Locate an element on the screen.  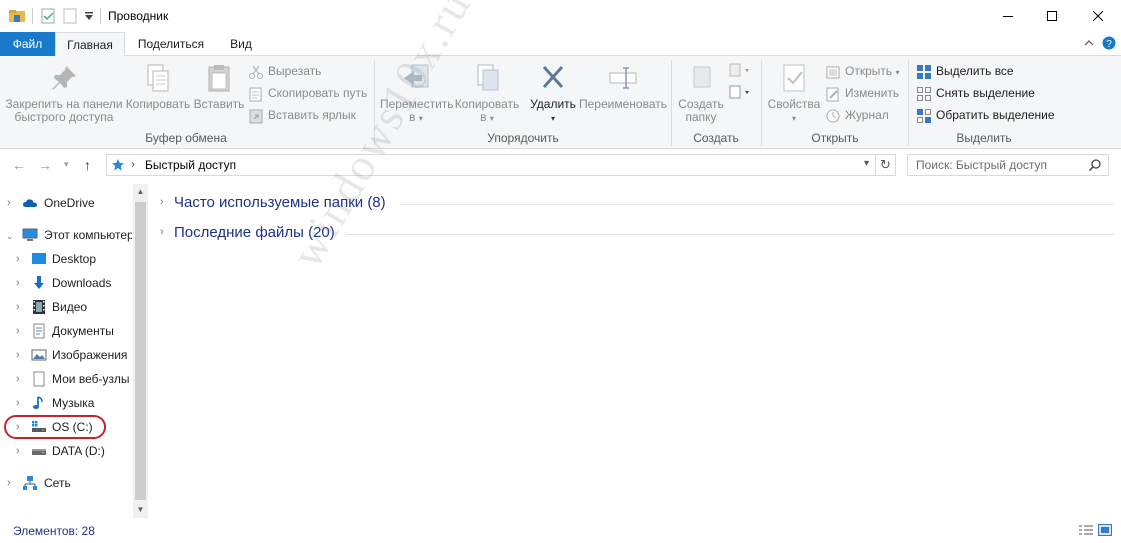
nav-item-desktop: › Desktop is located at coordinates (66, 259).